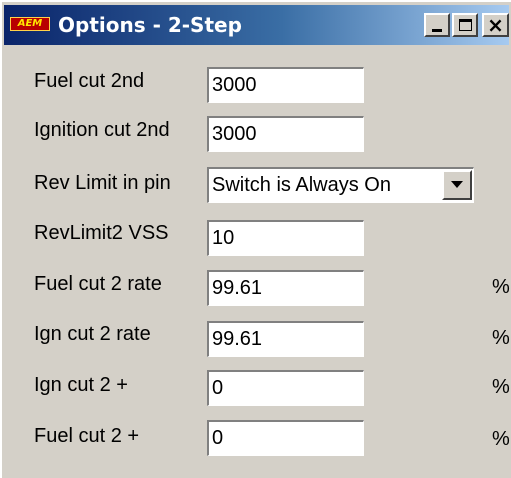 This screenshot has width=511, height=478. I want to click on fuel-cut-2-plus-input: 0, so click(285, 438).